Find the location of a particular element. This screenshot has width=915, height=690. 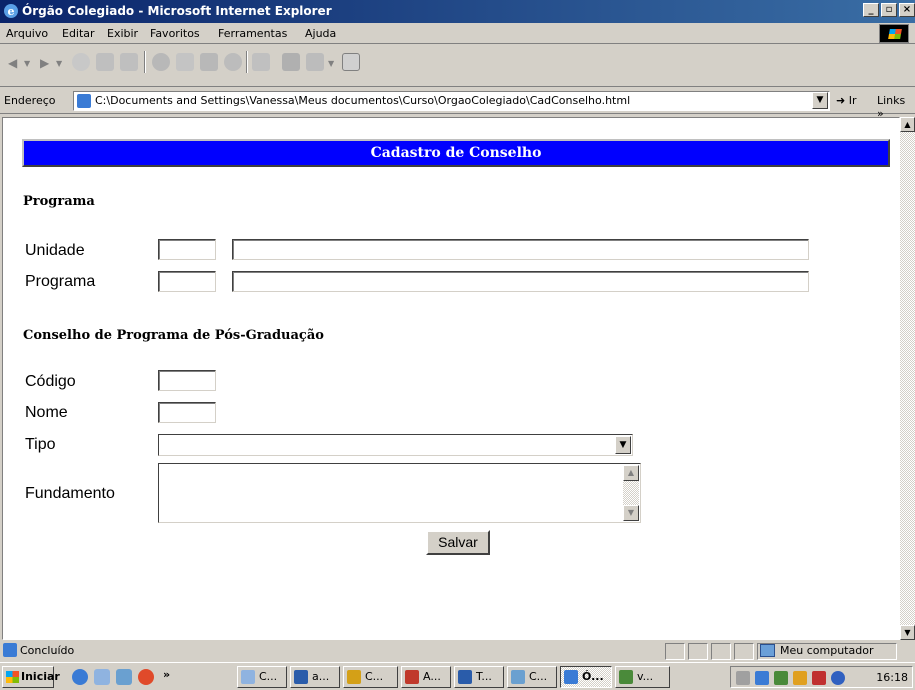

quicklaunch-desktop-icon is located at coordinates (124, 677).